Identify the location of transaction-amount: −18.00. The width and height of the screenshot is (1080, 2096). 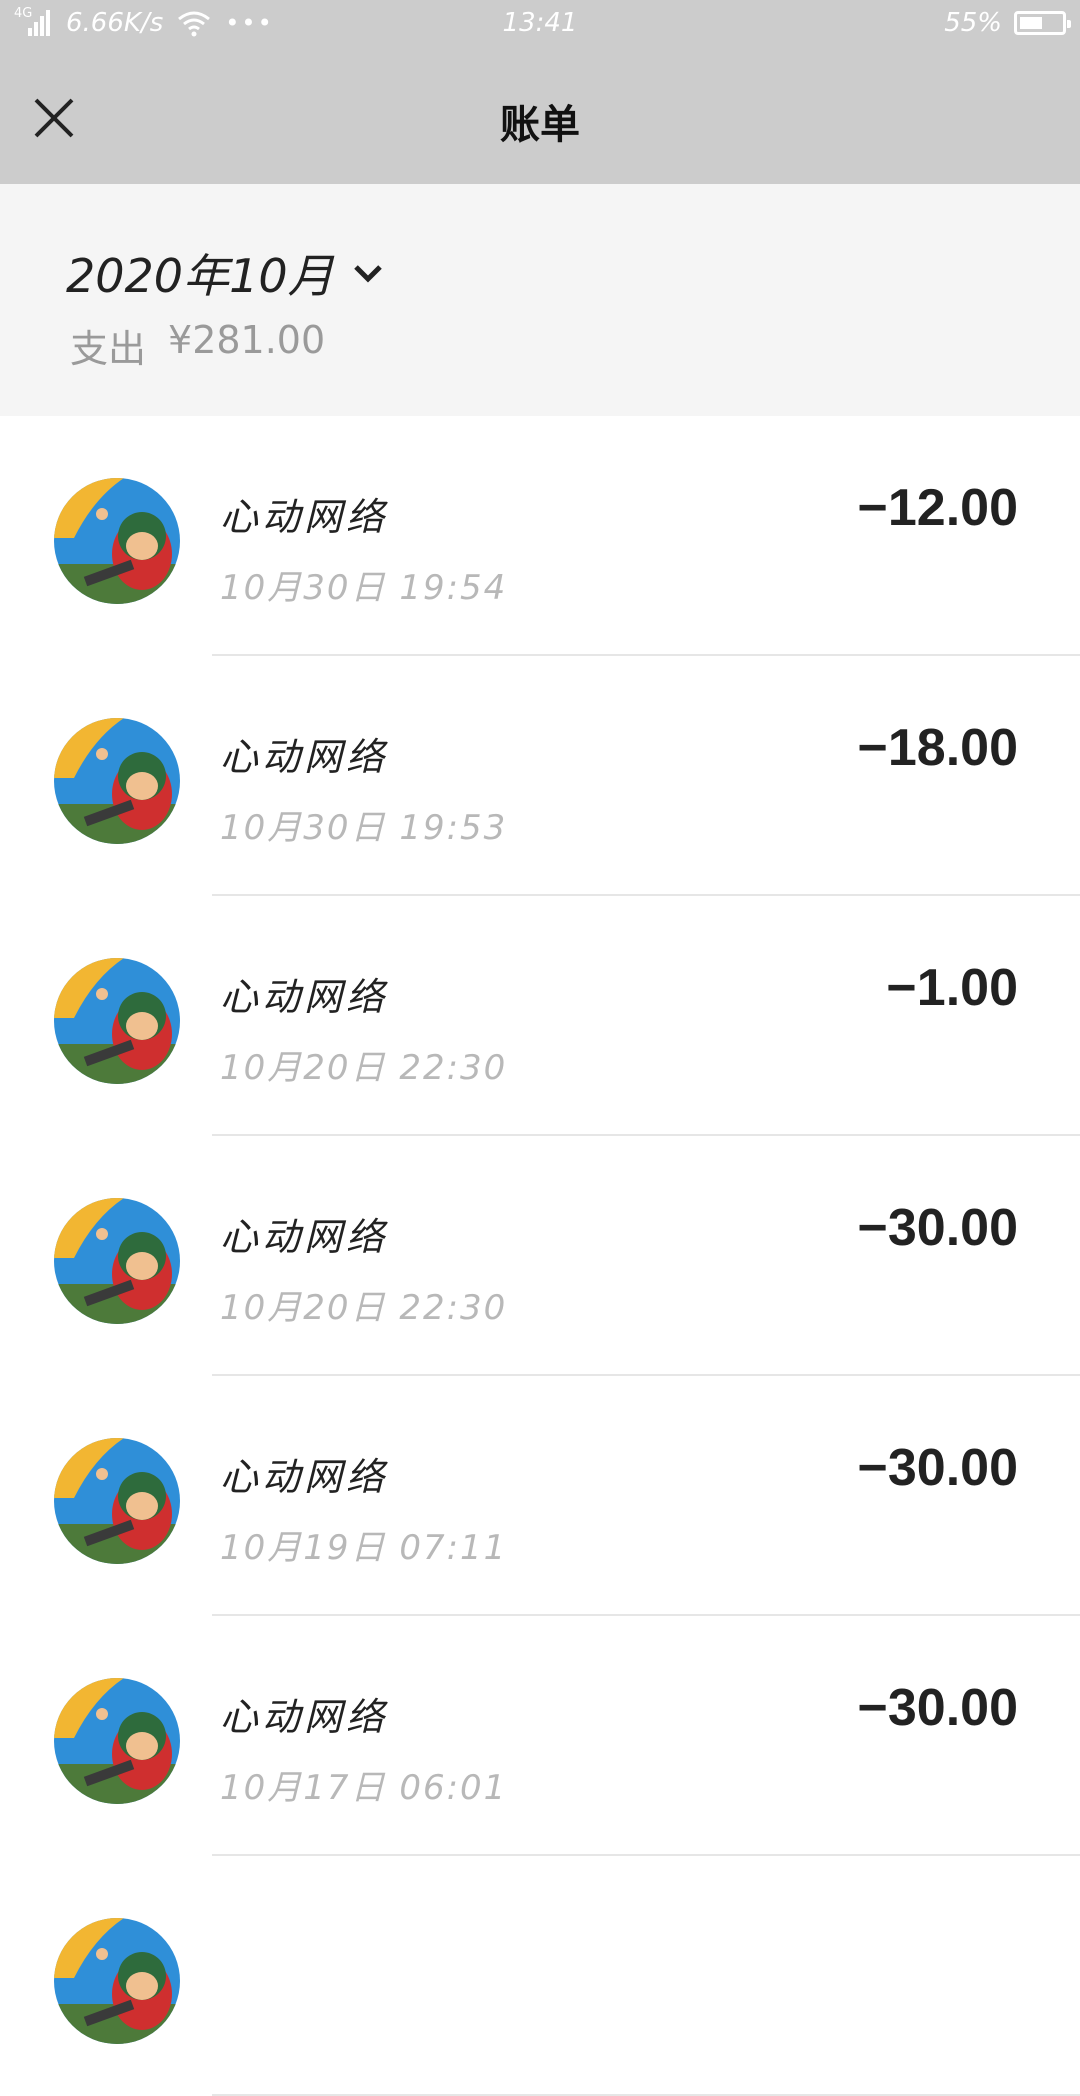
(938, 748).